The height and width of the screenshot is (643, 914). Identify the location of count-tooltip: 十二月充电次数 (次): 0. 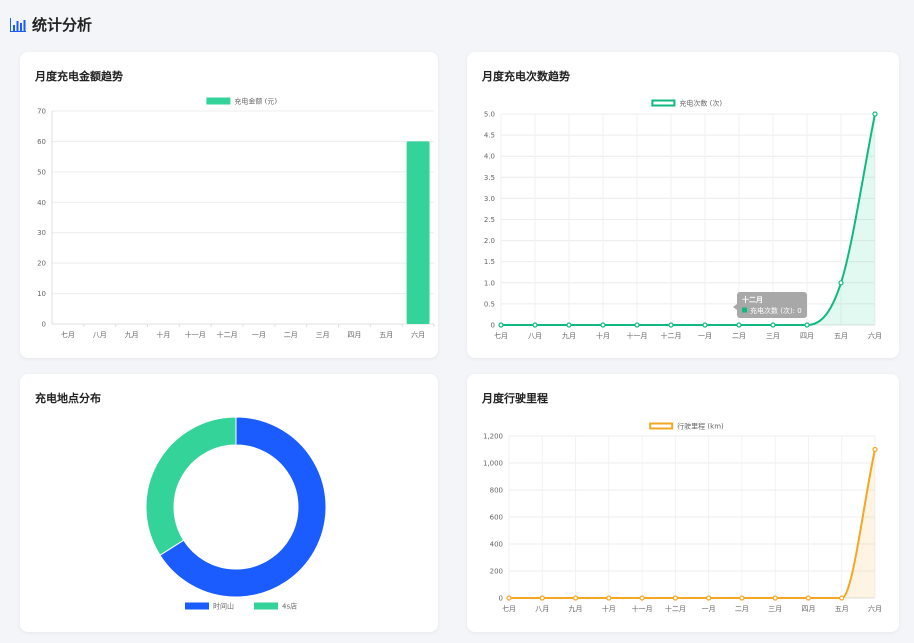
(770, 305).